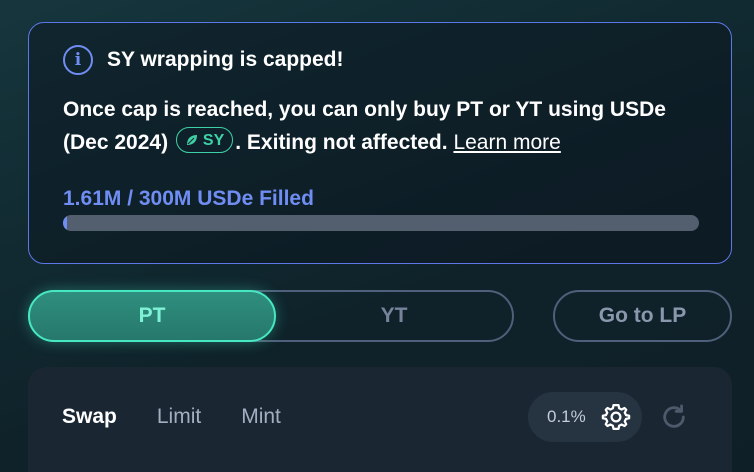 The height and width of the screenshot is (472, 754). Describe the element at coordinates (89, 417) in the screenshot. I see `tab-swap: Swap` at that location.